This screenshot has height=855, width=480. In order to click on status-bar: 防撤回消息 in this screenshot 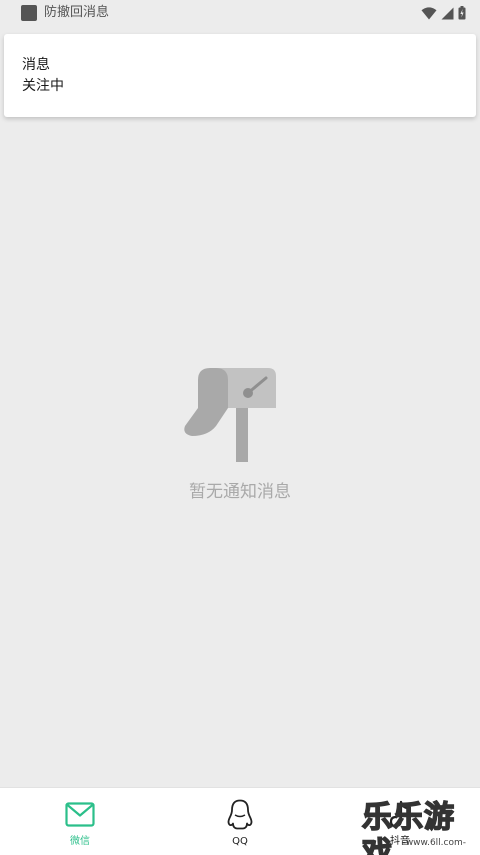, I will do `click(240, 13)`.